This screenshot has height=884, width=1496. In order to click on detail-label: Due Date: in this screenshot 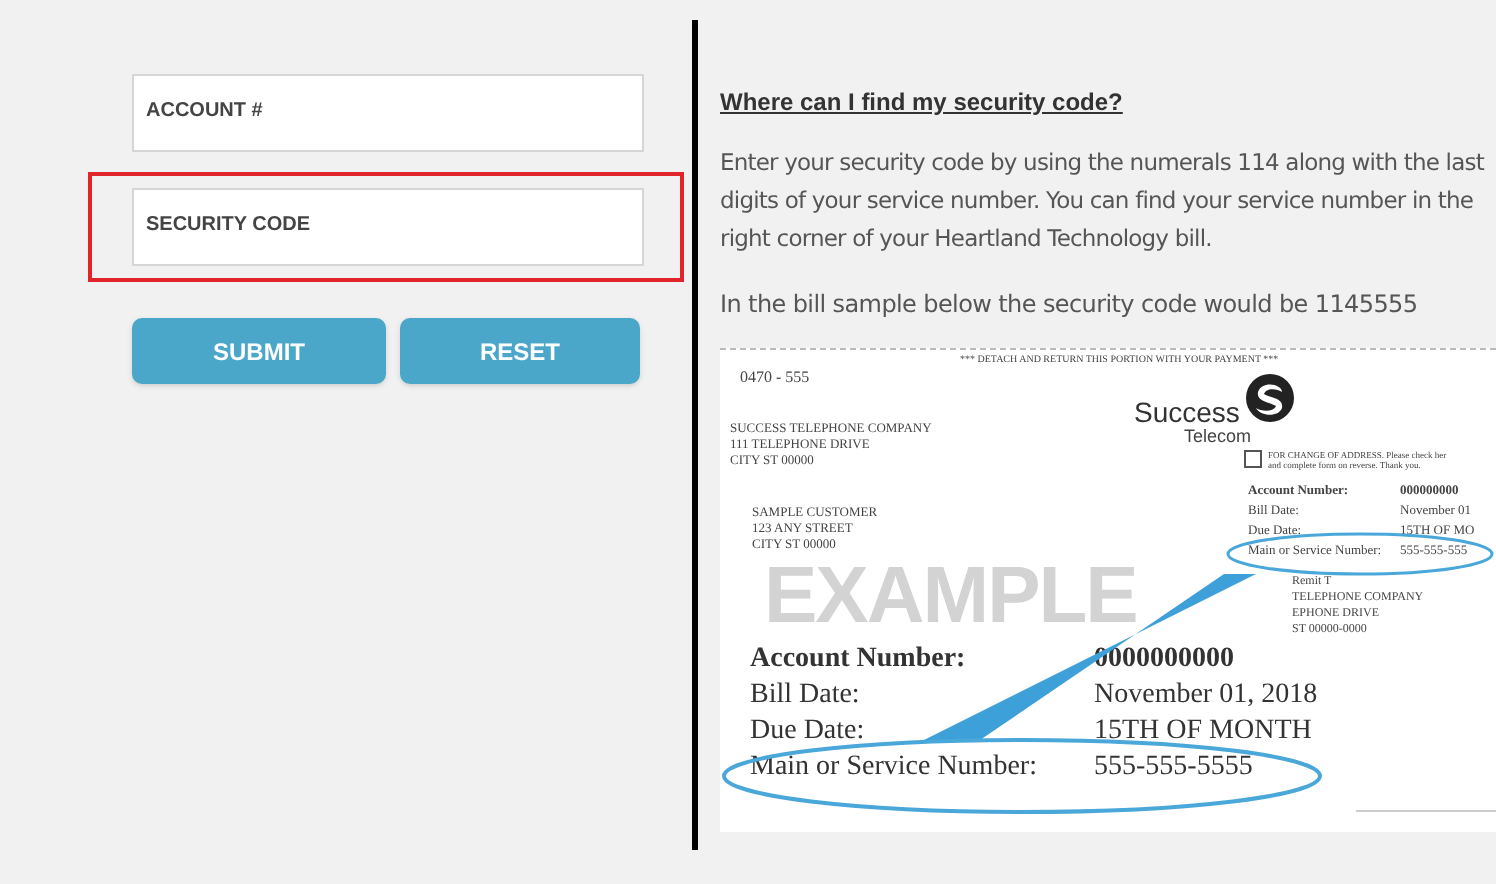, I will do `click(808, 732)`.